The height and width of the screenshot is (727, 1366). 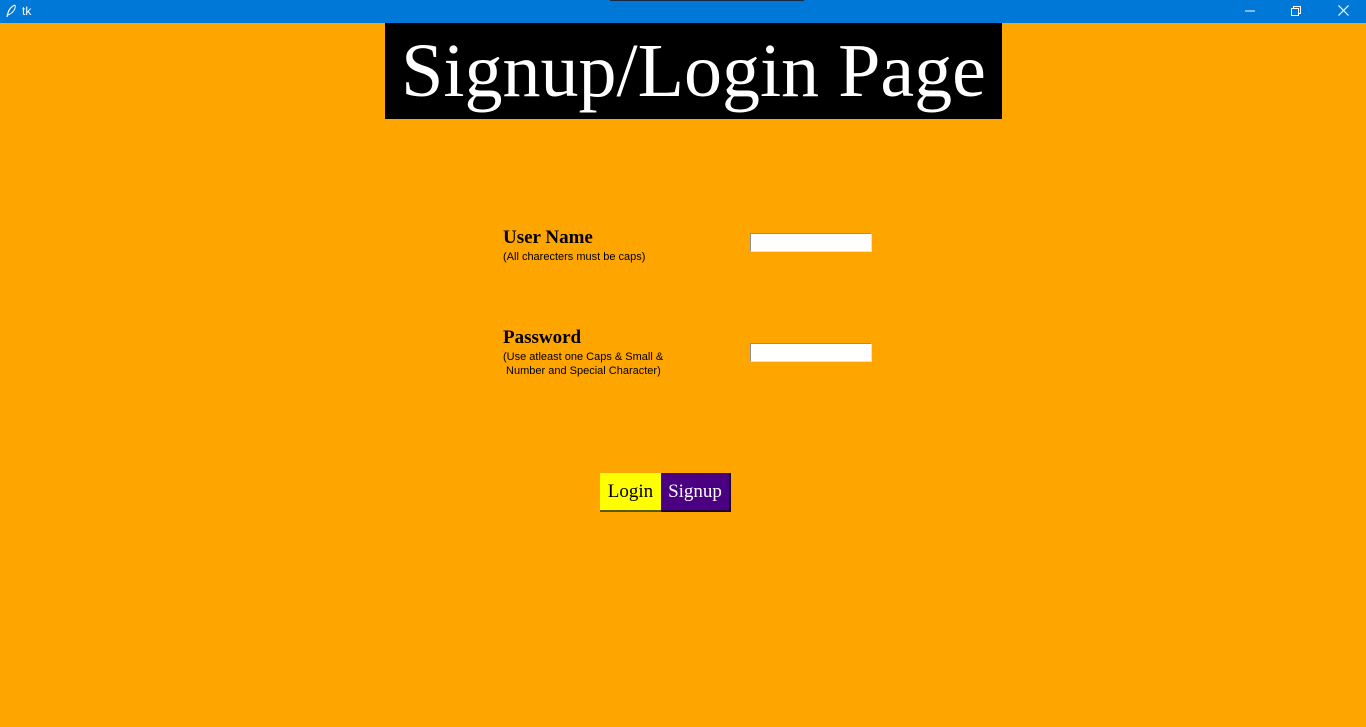 I want to click on password-hint-line2: Number and Special Character), so click(x=582, y=371).